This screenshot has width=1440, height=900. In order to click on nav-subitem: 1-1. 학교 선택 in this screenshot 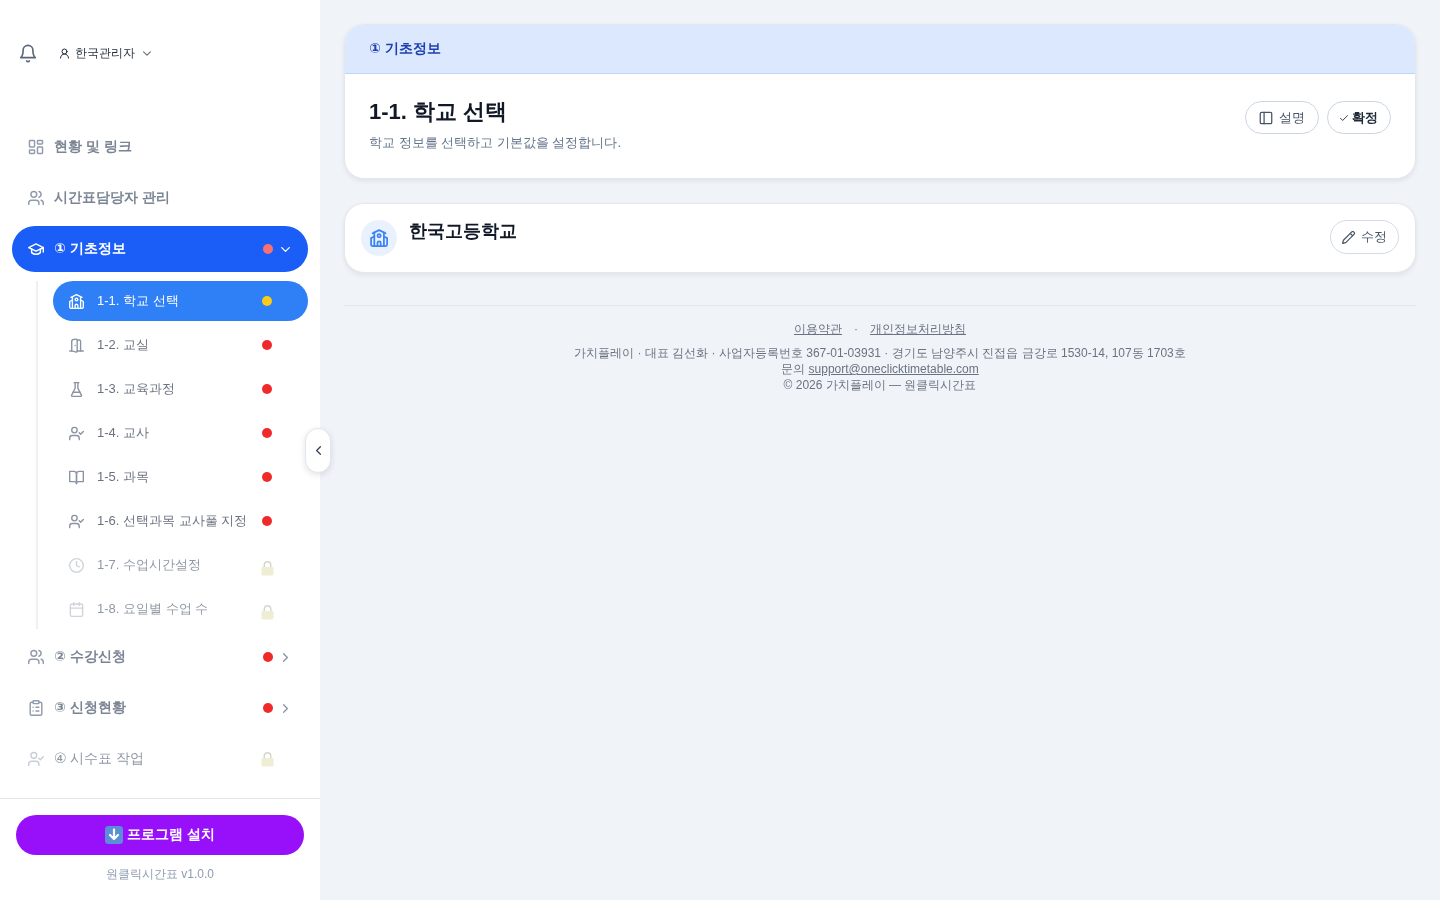, I will do `click(180, 301)`.